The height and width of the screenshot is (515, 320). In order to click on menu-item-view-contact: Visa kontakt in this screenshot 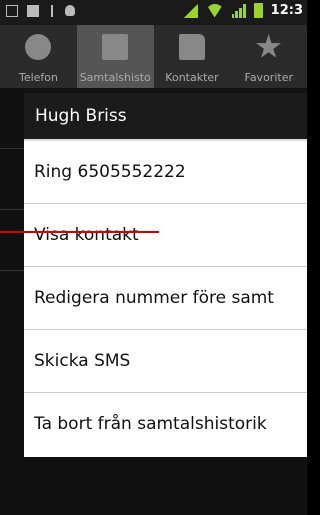, I will do `click(165, 235)`.